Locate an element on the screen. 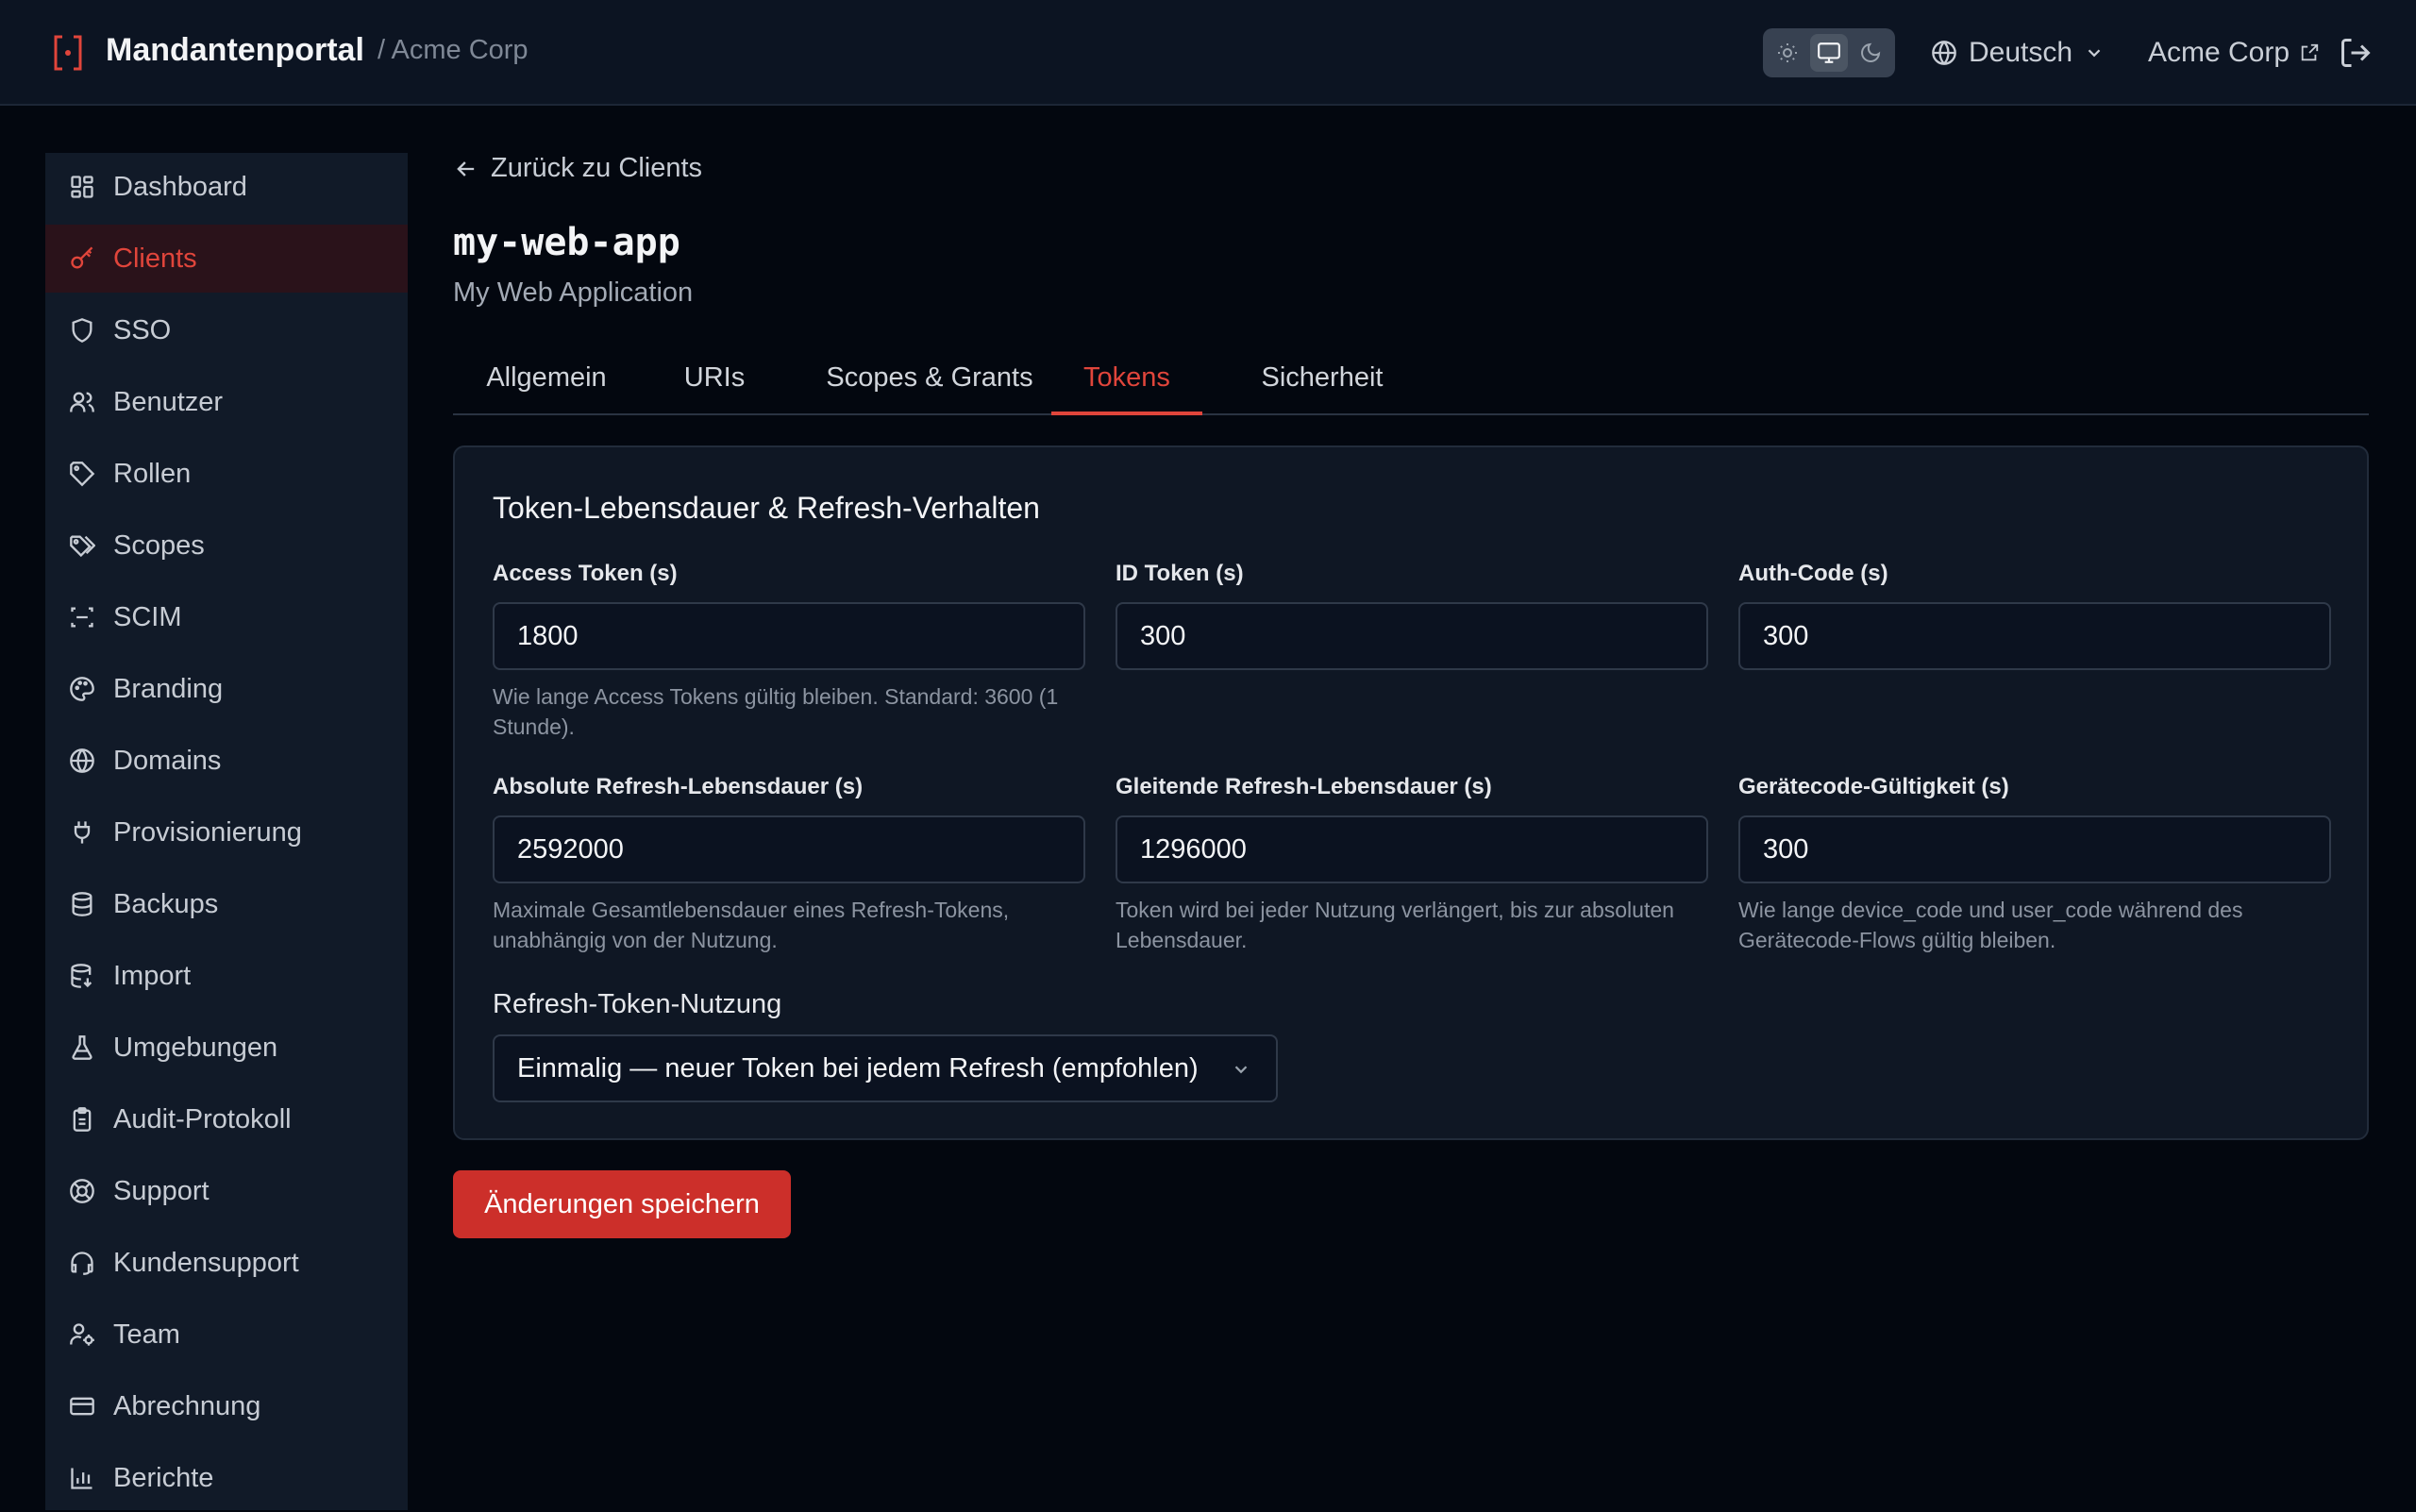 This screenshot has width=2416, height=1512. app-name: Mandantenportal is located at coordinates (235, 50).